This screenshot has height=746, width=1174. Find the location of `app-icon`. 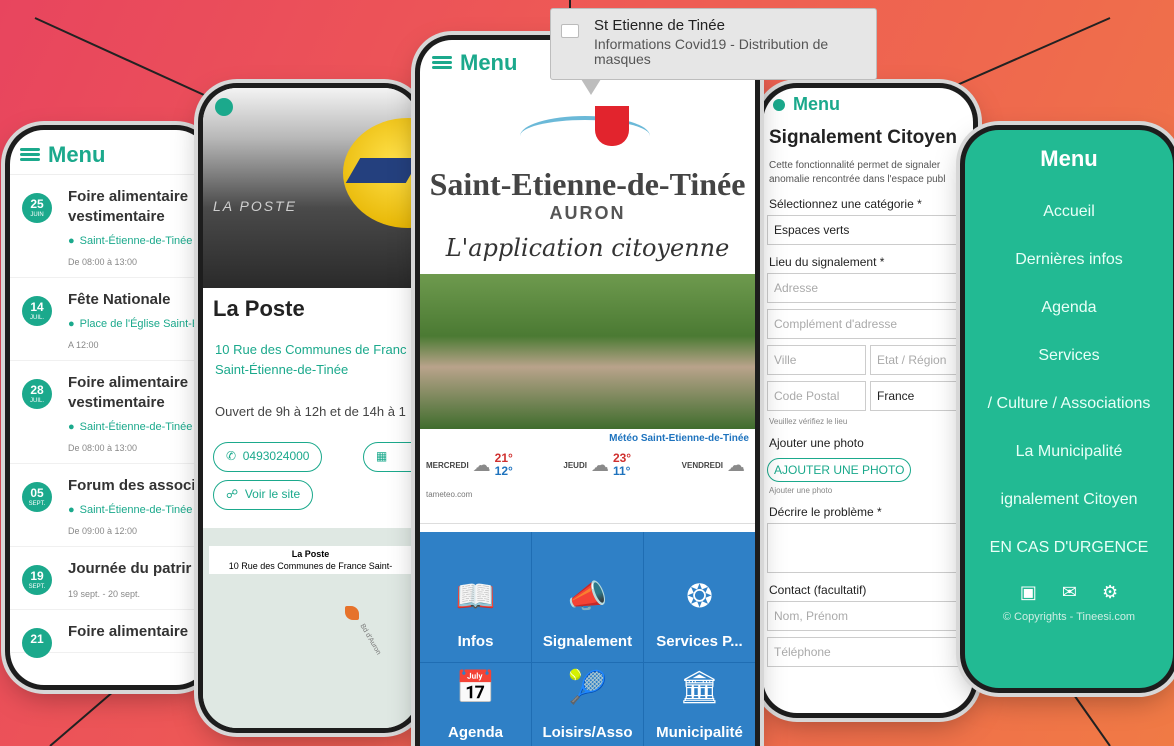

app-icon is located at coordinates (570, 31).